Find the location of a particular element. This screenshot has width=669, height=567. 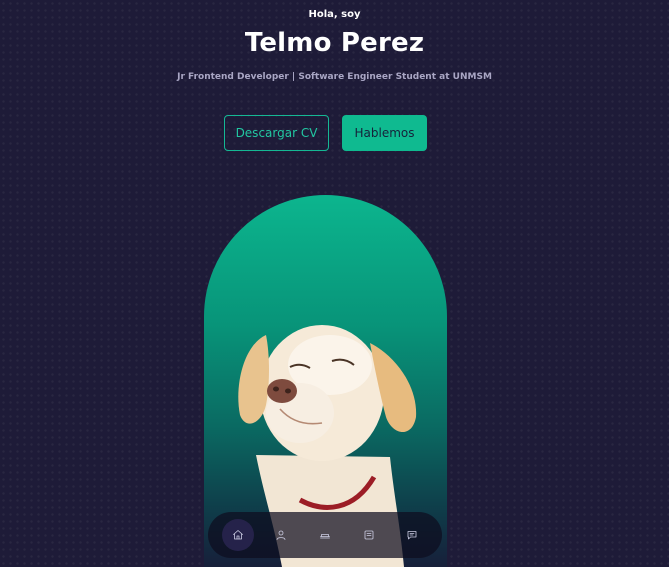

book-icon is located at coordinates (325, 536).